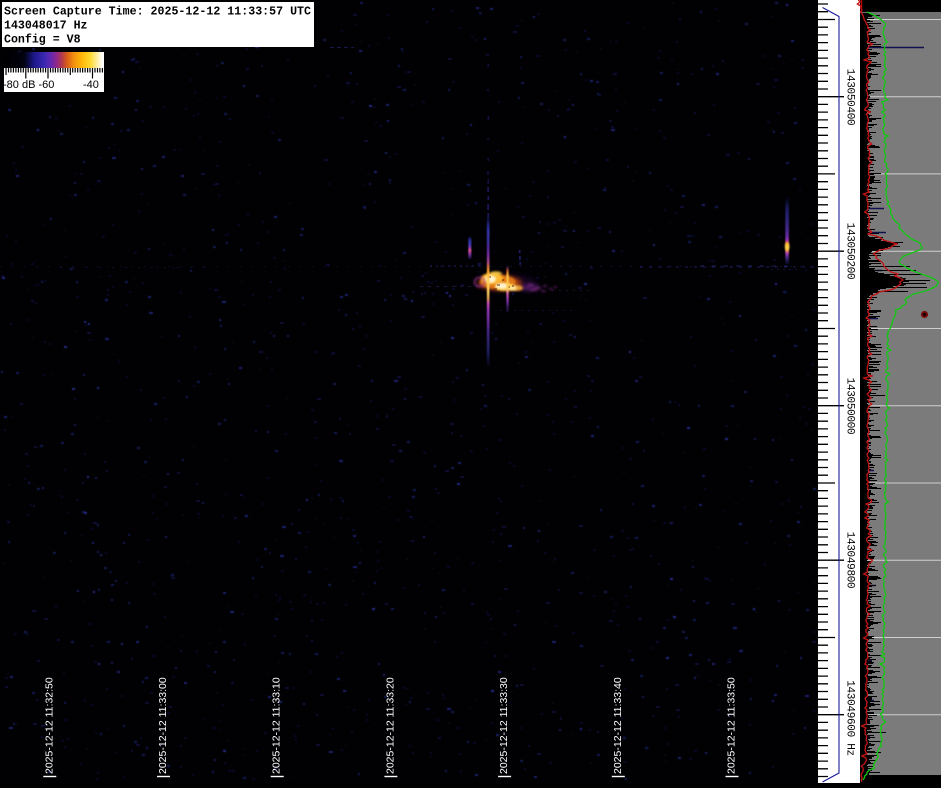 This screenshot has height=788, width=941. I want to click on svg-text: 143050200, so click(850, 251).